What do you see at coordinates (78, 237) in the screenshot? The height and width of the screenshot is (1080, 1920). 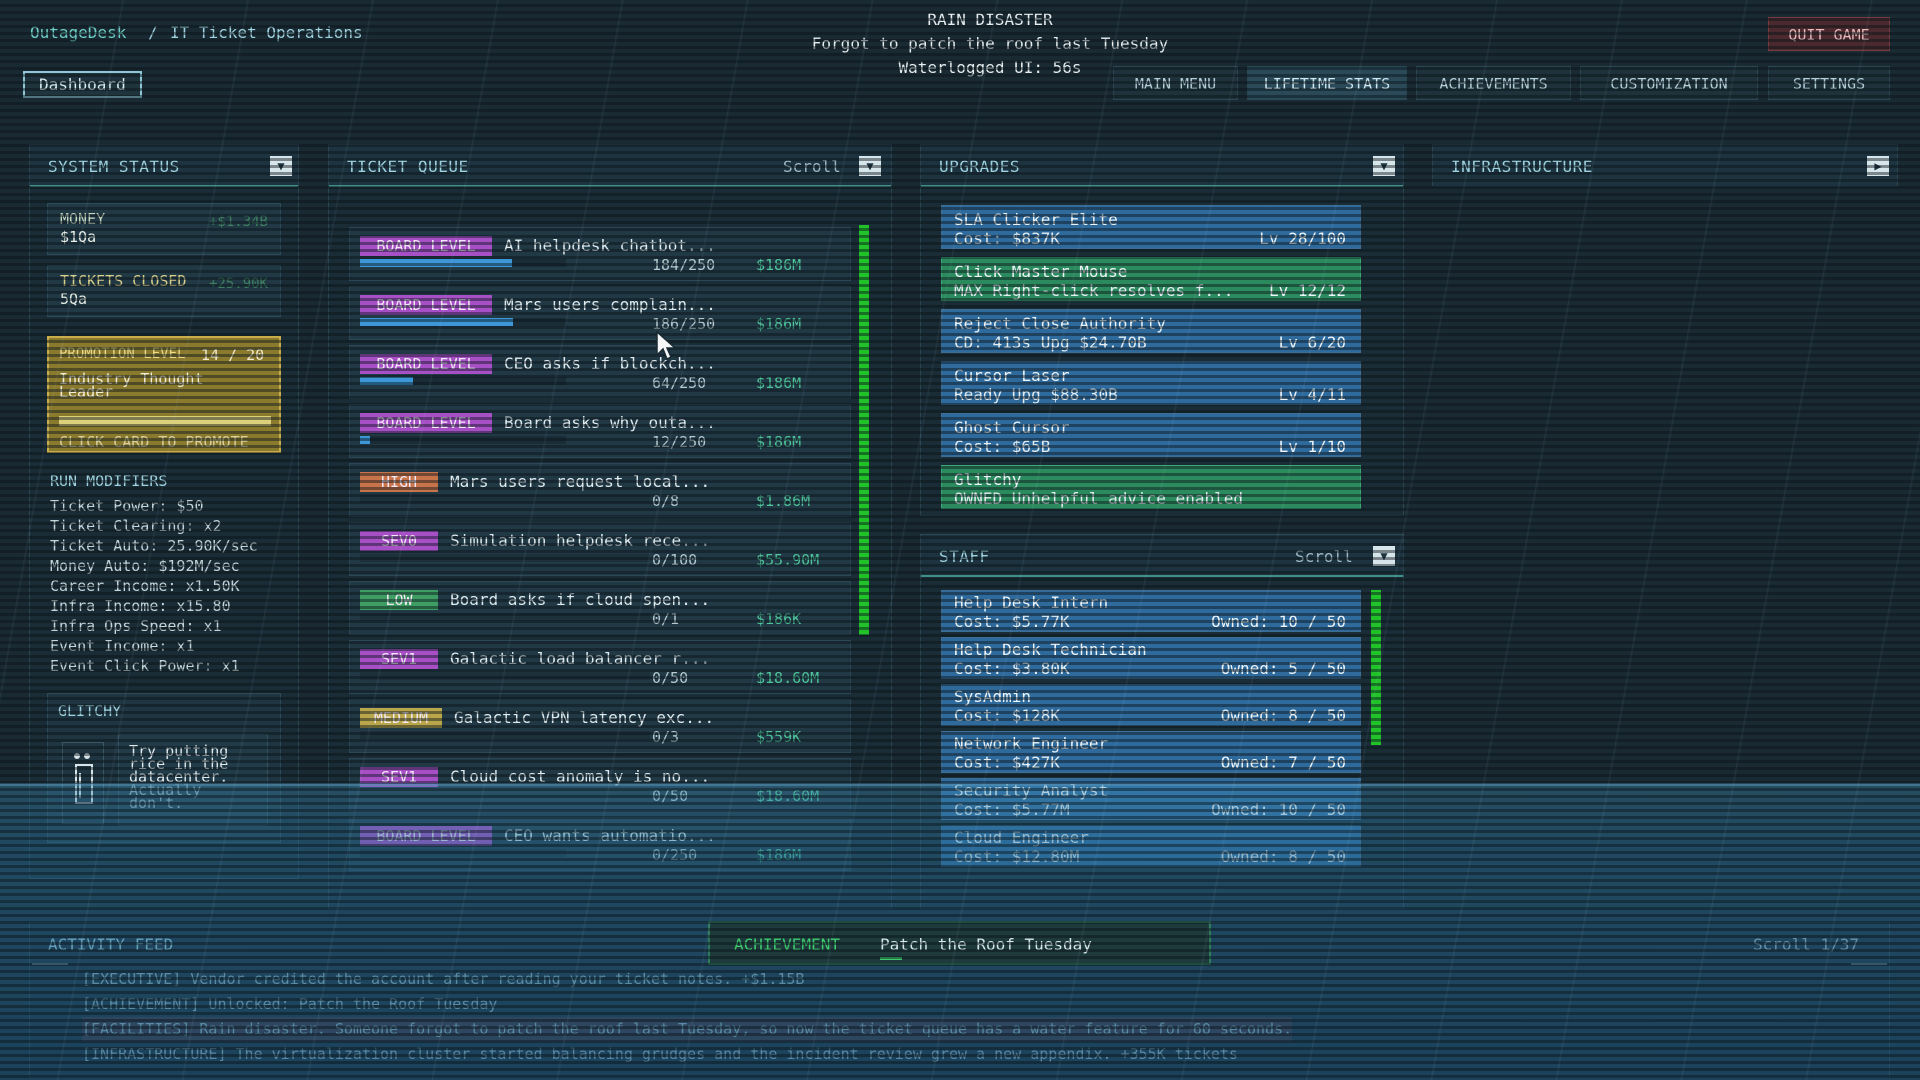 I see `money-value: $1Qa` at bounding box center [78, 237].